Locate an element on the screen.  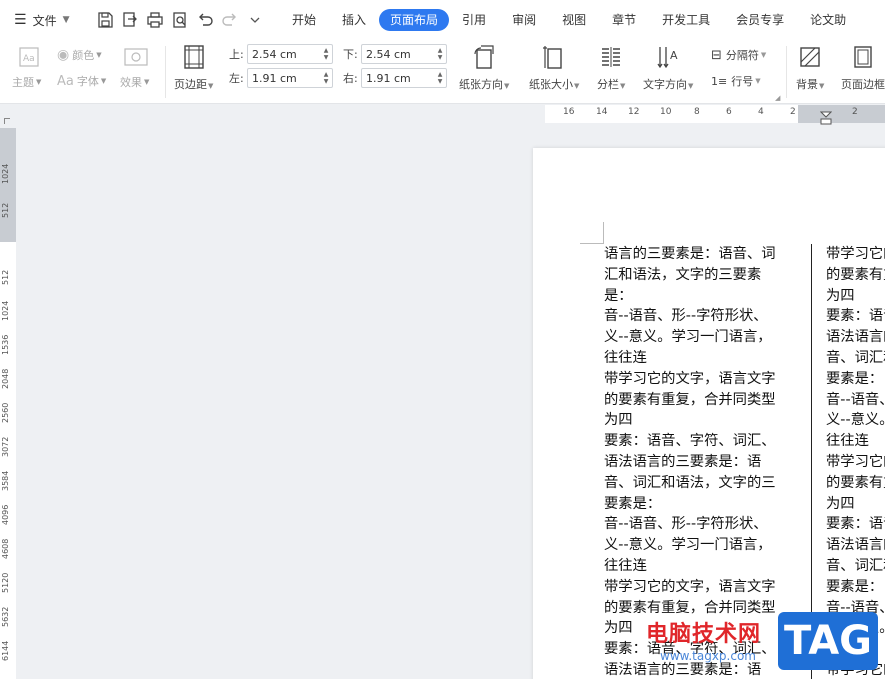
effect-icon is located at coordinates (136, 57).